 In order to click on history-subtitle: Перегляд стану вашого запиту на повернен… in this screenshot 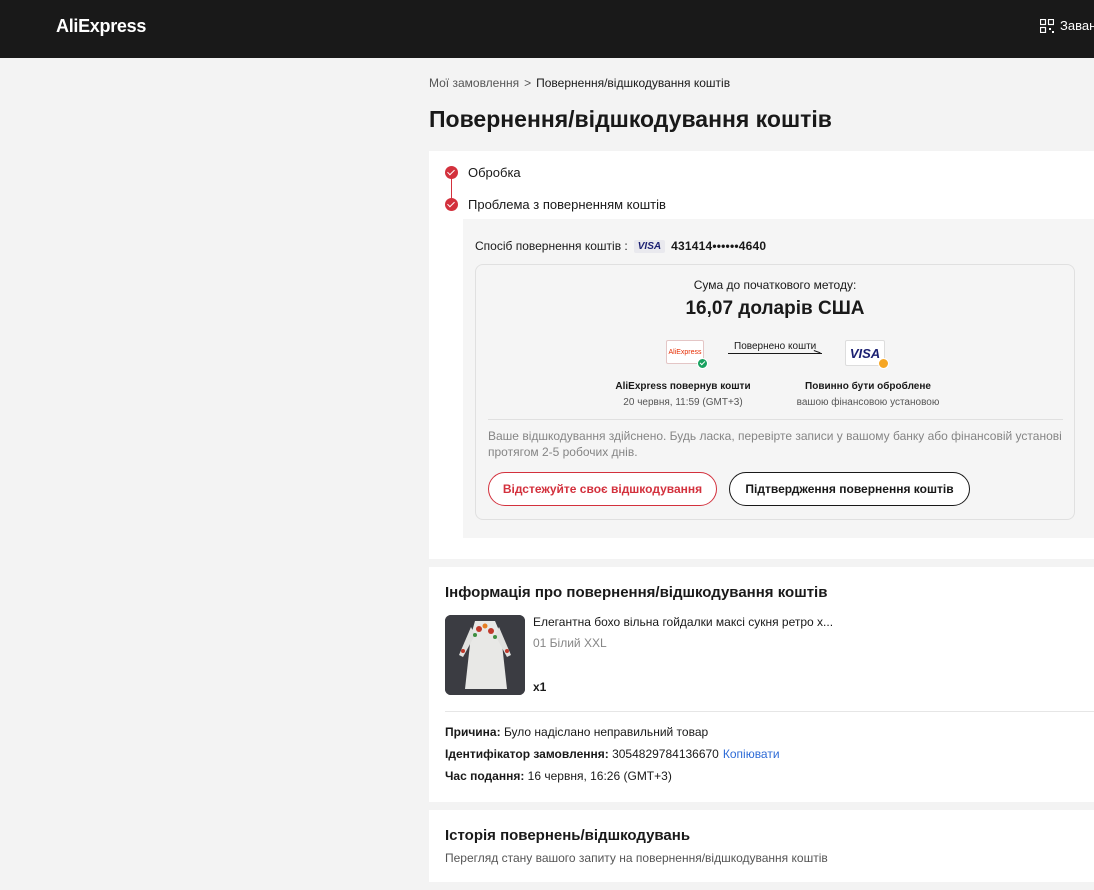, I will do `click(636, 858)`.